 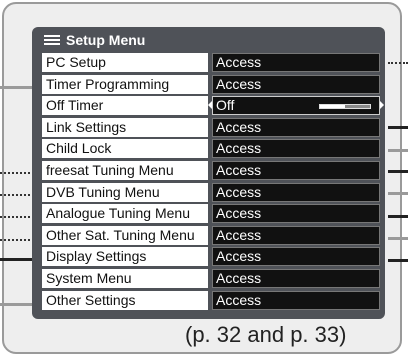 What do you see at coordinates (210, 105) in the screenshot?
I see `arrow-left-icon` at bounding box center [210, 105].